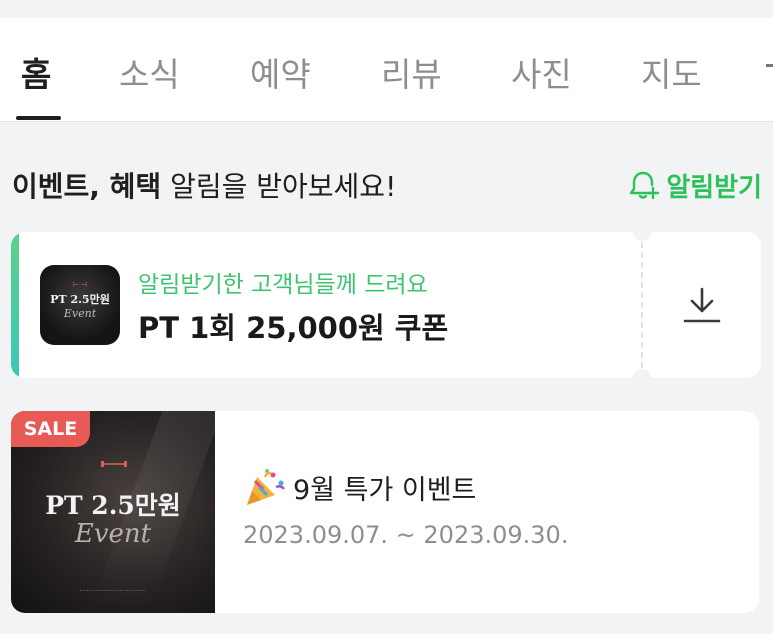 This screenshot has height=634, width=773. What do you see at coordinates (280, 72) in the screenshot?
I see `tab-reservation: 예약` at bounding box center [280, 72].